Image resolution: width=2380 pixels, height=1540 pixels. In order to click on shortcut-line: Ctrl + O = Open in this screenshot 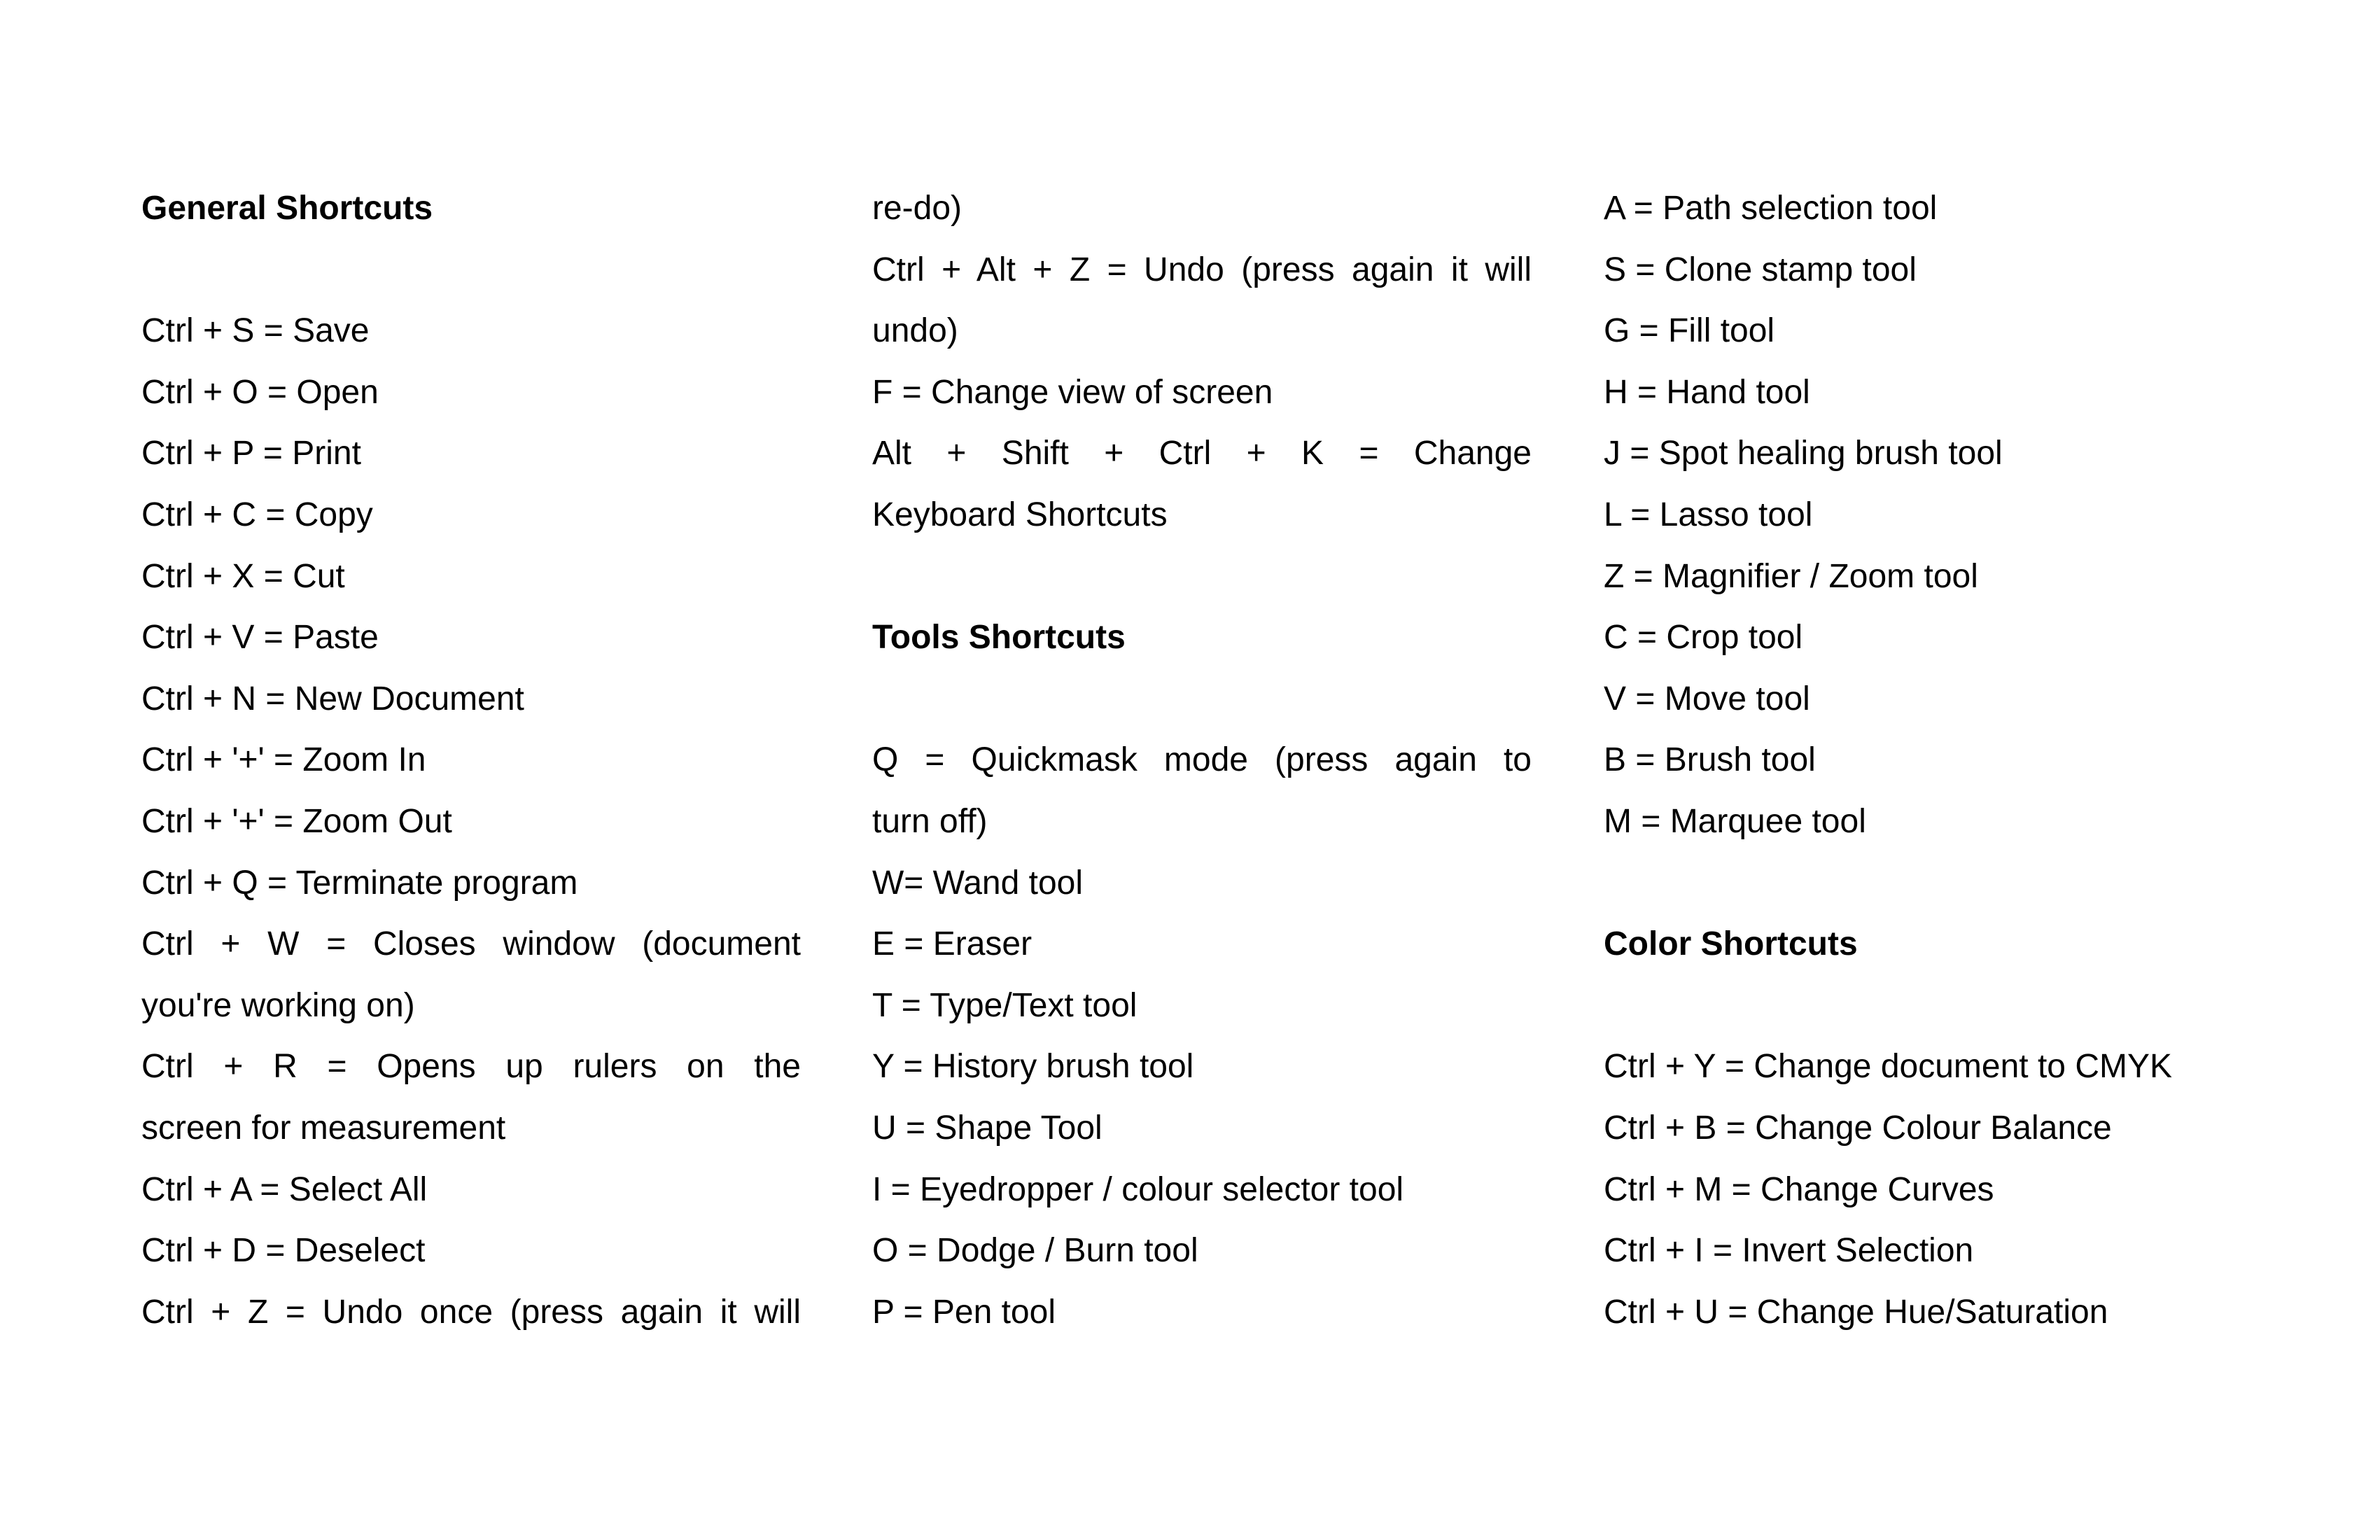, I will do `click(260, 392)`.